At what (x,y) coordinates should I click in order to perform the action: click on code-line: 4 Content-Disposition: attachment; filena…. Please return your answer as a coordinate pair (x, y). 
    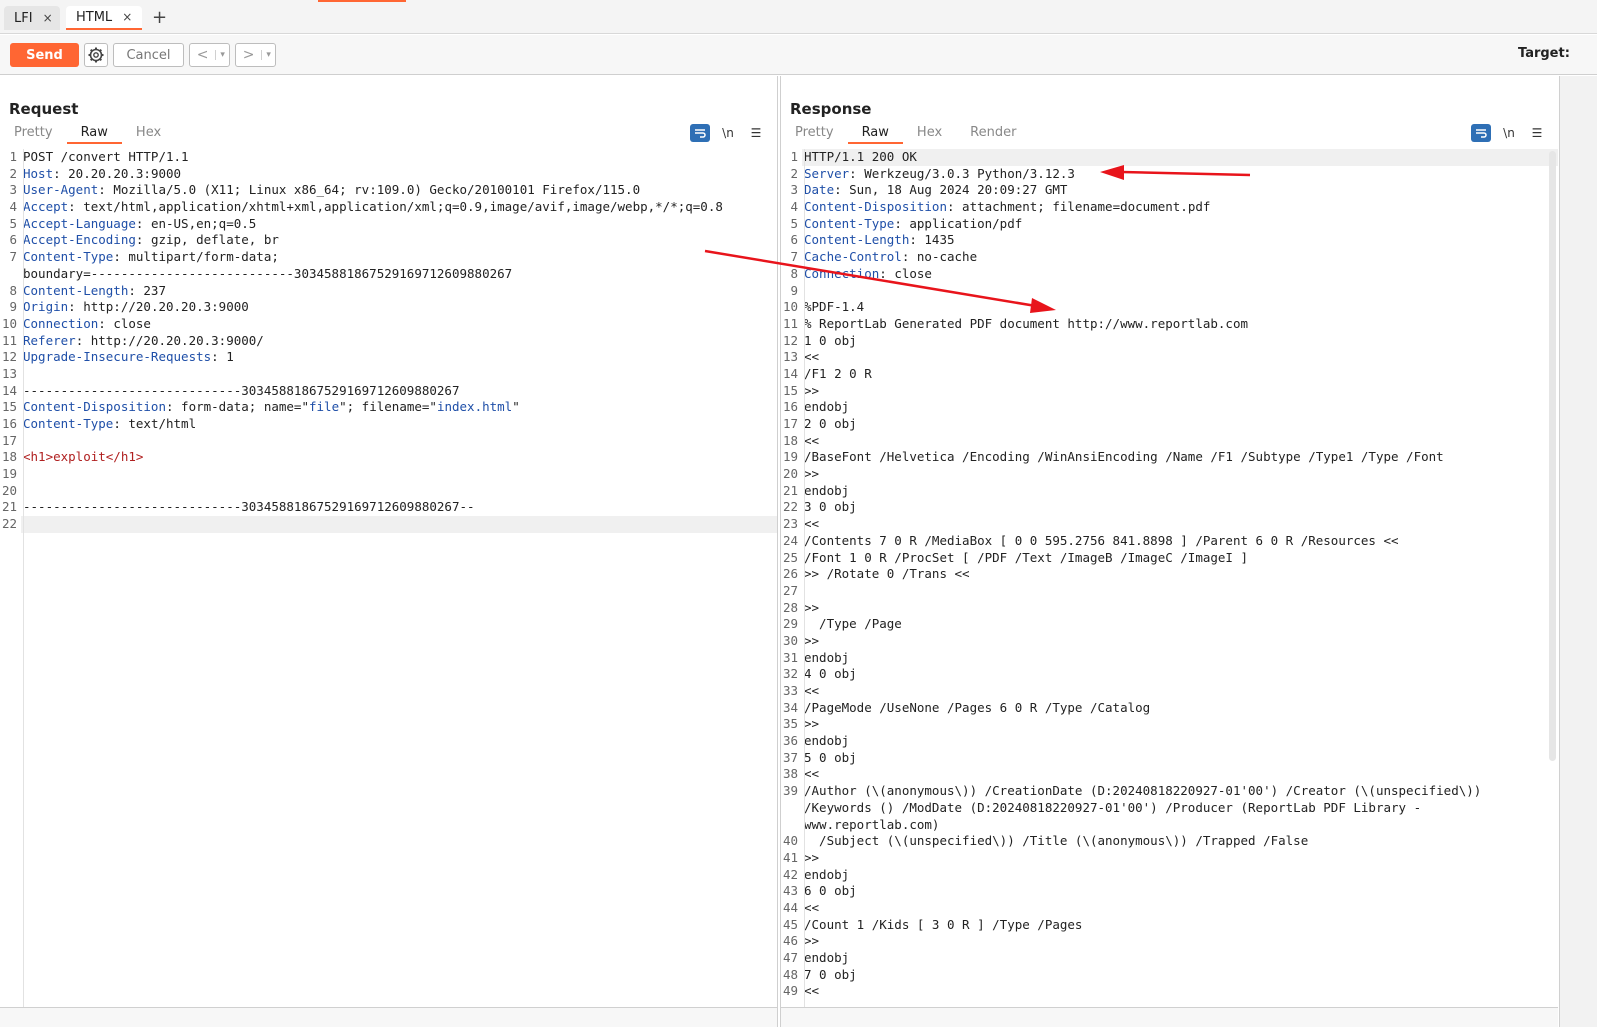
    Looking at the image, I should click on (1169, 207).